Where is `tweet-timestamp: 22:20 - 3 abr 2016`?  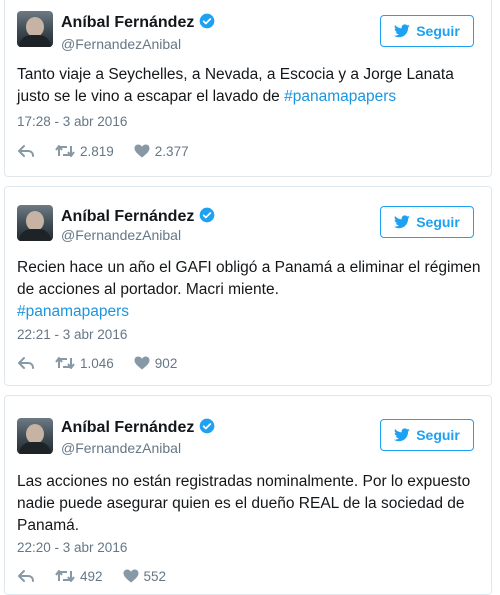 tweet-timestamp: 22:20 - 3 abr 2016 is located at coordinates (72, 547).